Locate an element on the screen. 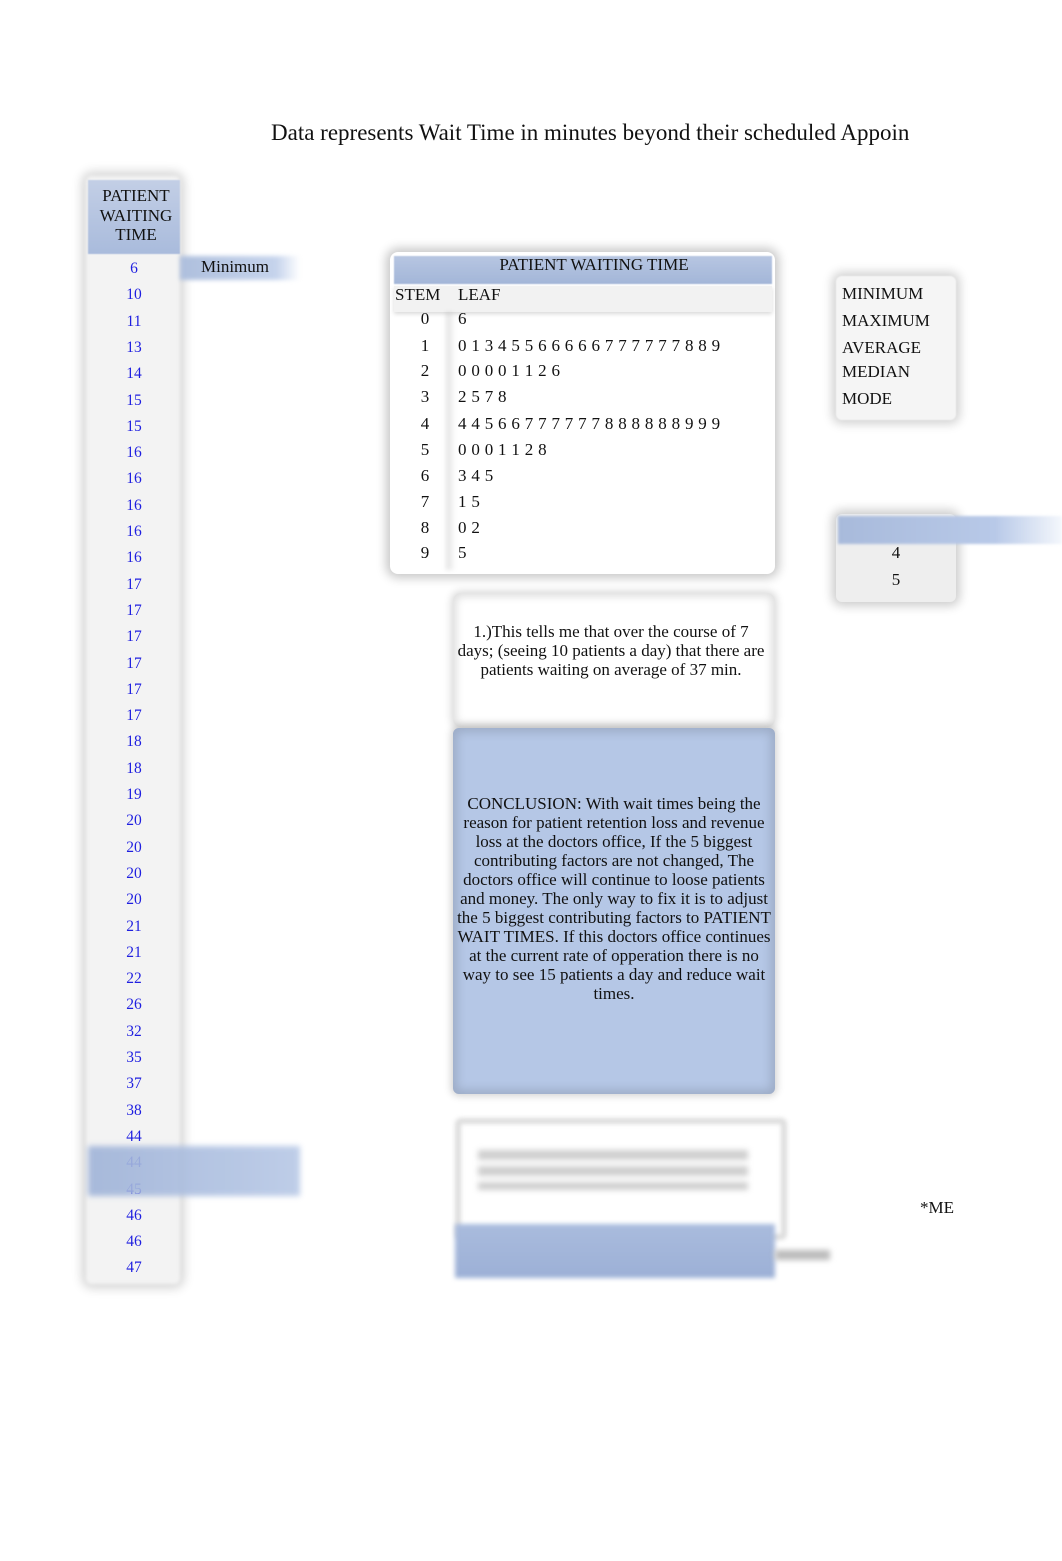 The image size is (1062, 1561). stat-label-median: MEDIAN is located at coordinates (876, 372).